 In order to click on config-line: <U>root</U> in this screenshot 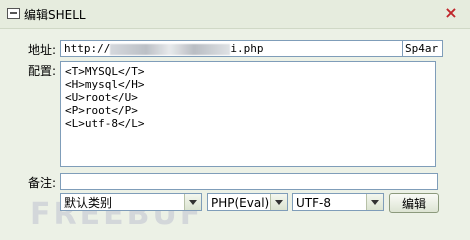, I will do `click(101, 97)`.